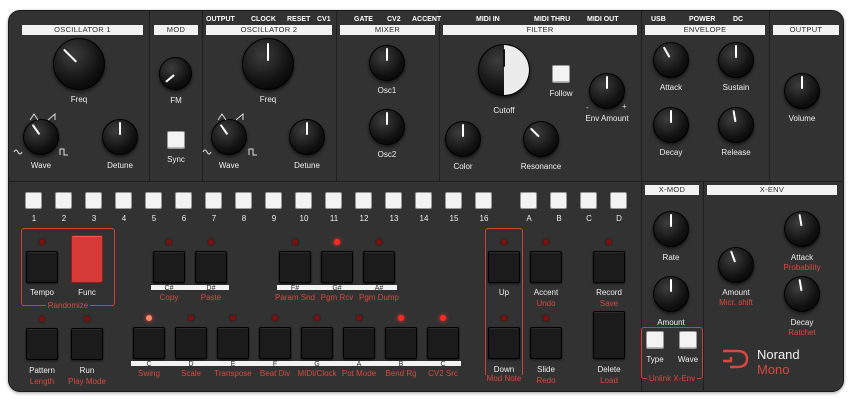 This screenshot has height=400, width=852. Describe the element at coordinates (546, 242) in the screenshot. I see `accent-led` at that location.